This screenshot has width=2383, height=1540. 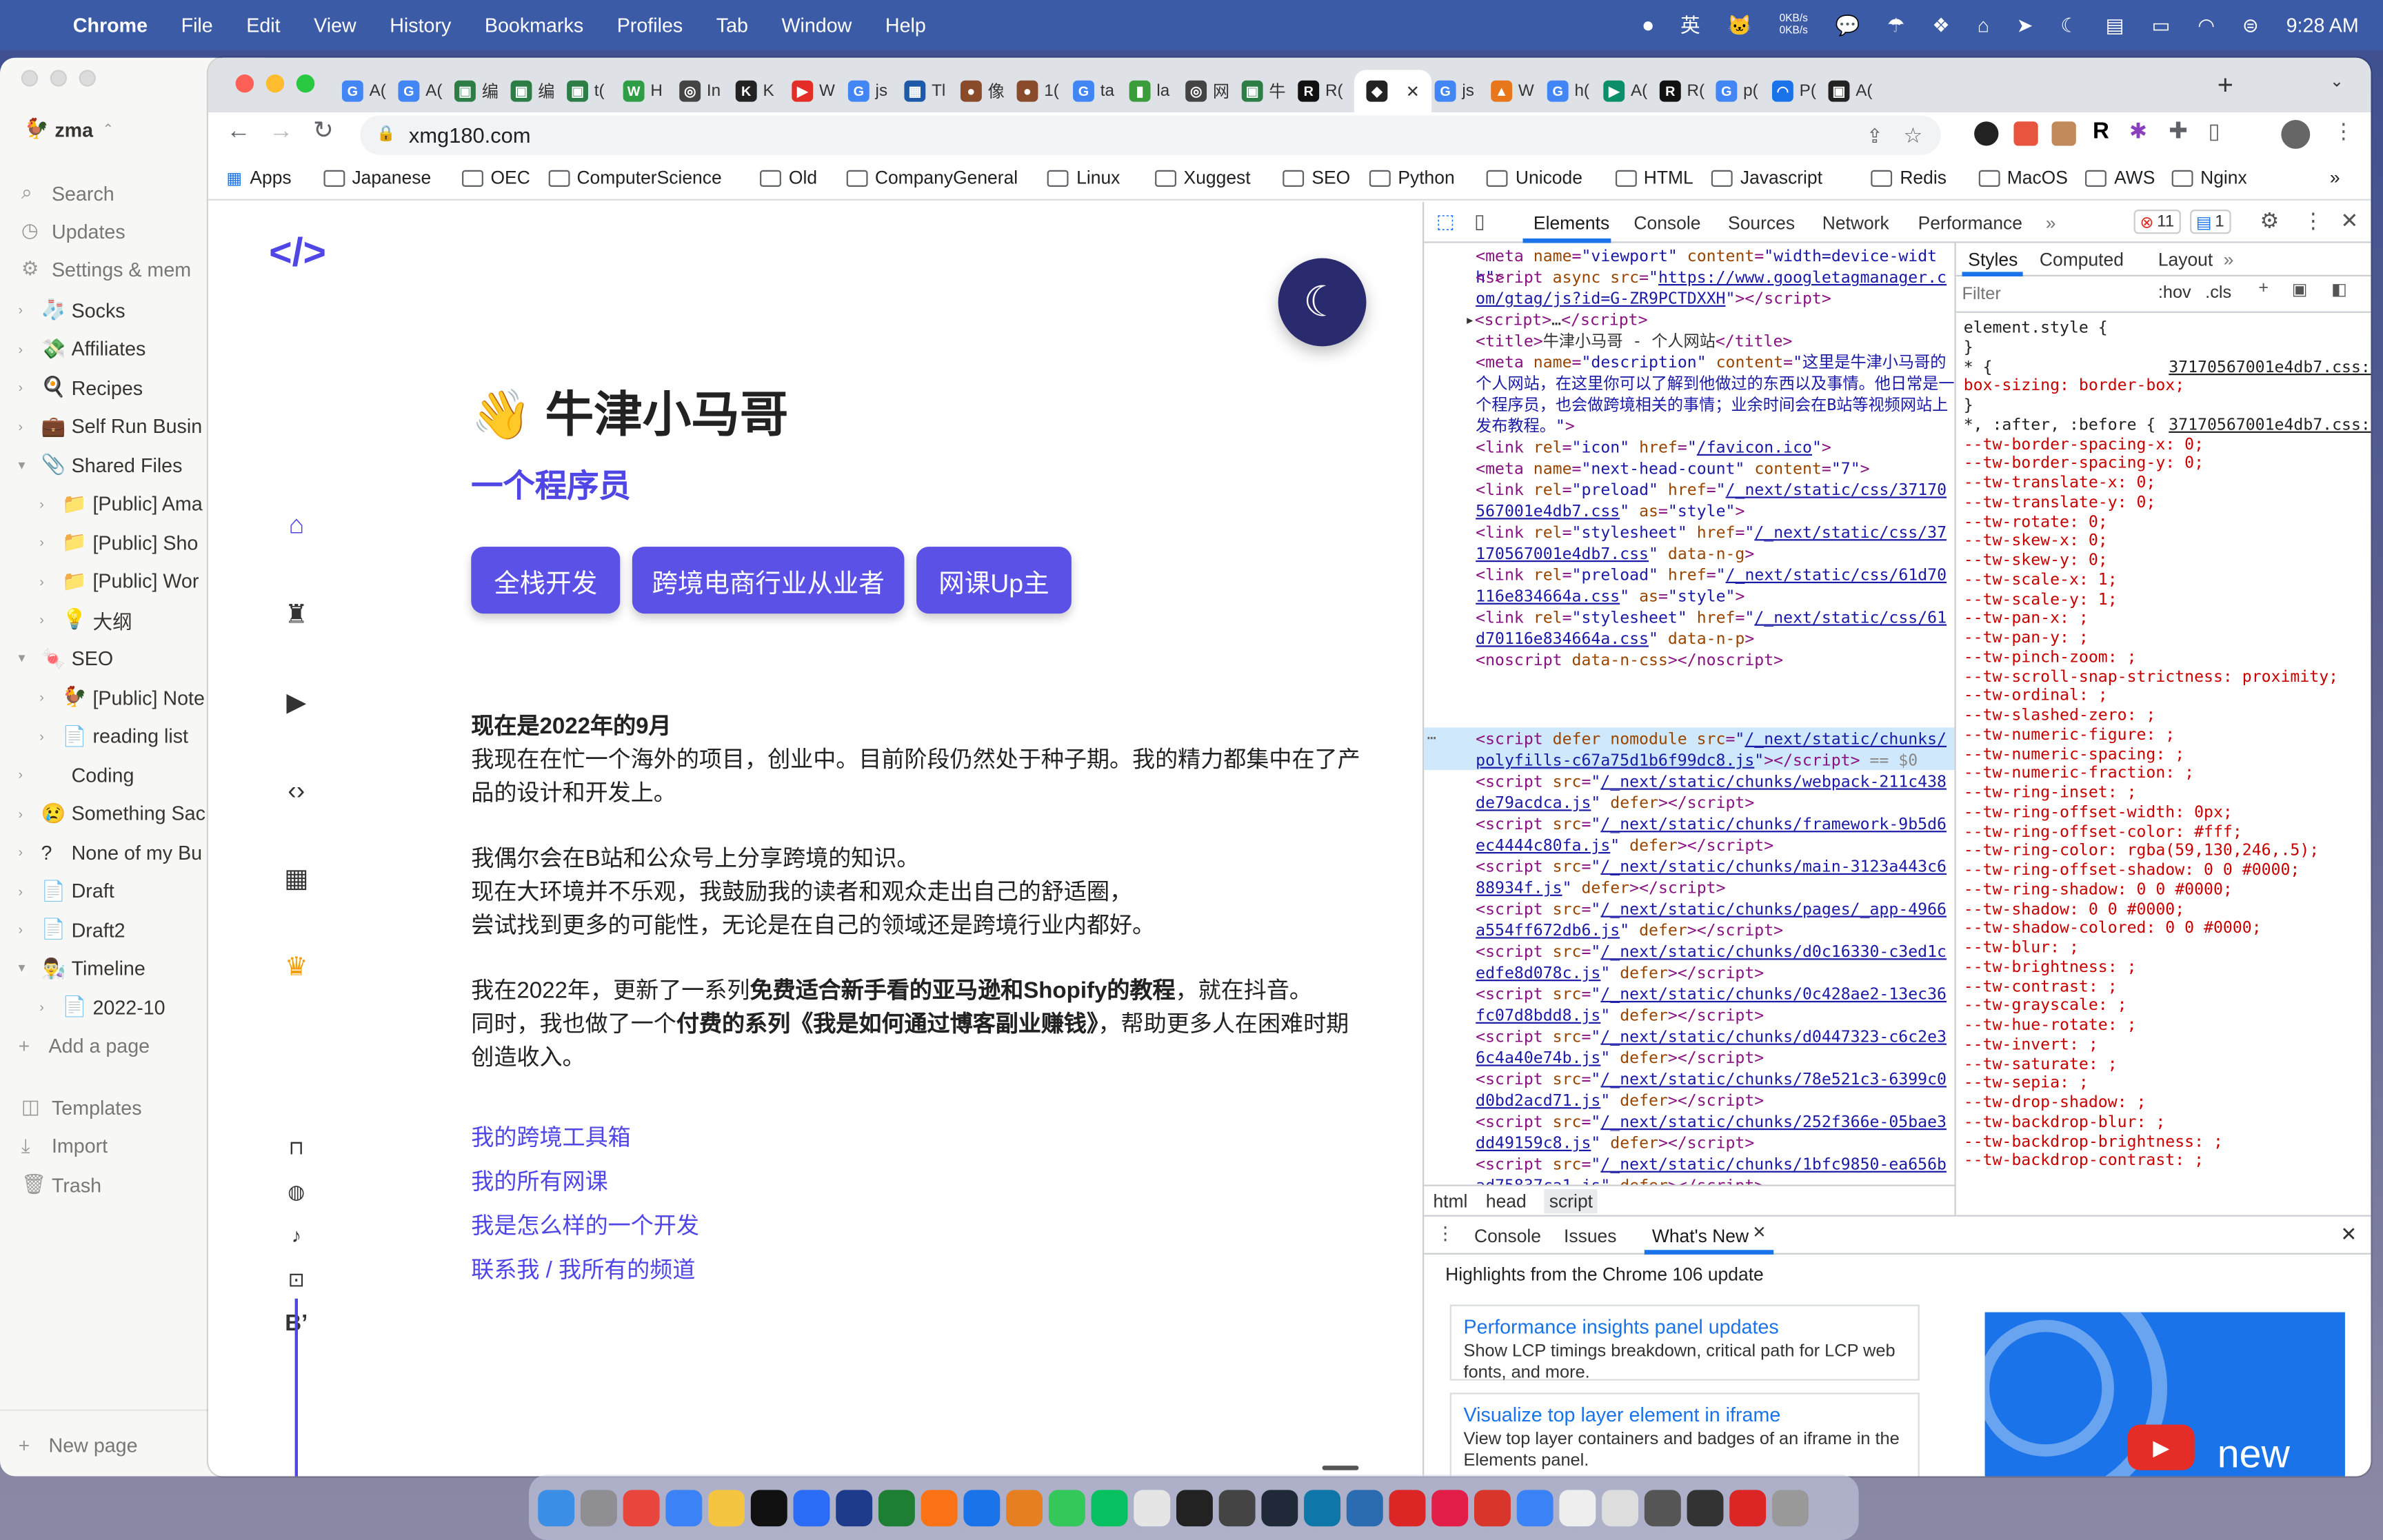 What do you see at coordinates (2036, 523) in the screenshot?
I see `css-declaration: --tw-rotate: 0;` at bounding box center [2036, 523].